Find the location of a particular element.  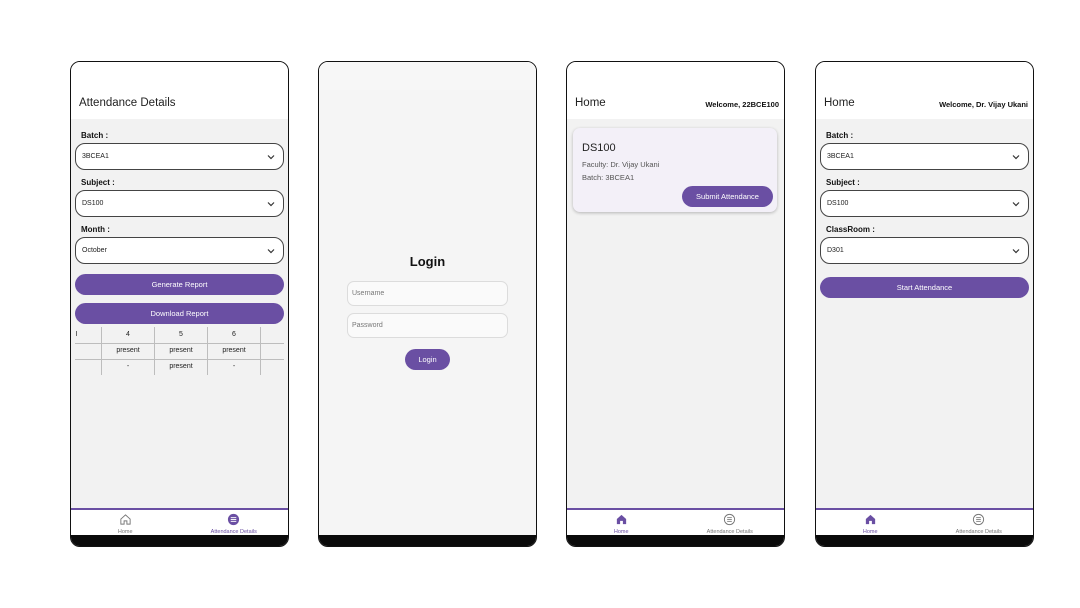

table-header: 4 is located at coordinates (128, 334).